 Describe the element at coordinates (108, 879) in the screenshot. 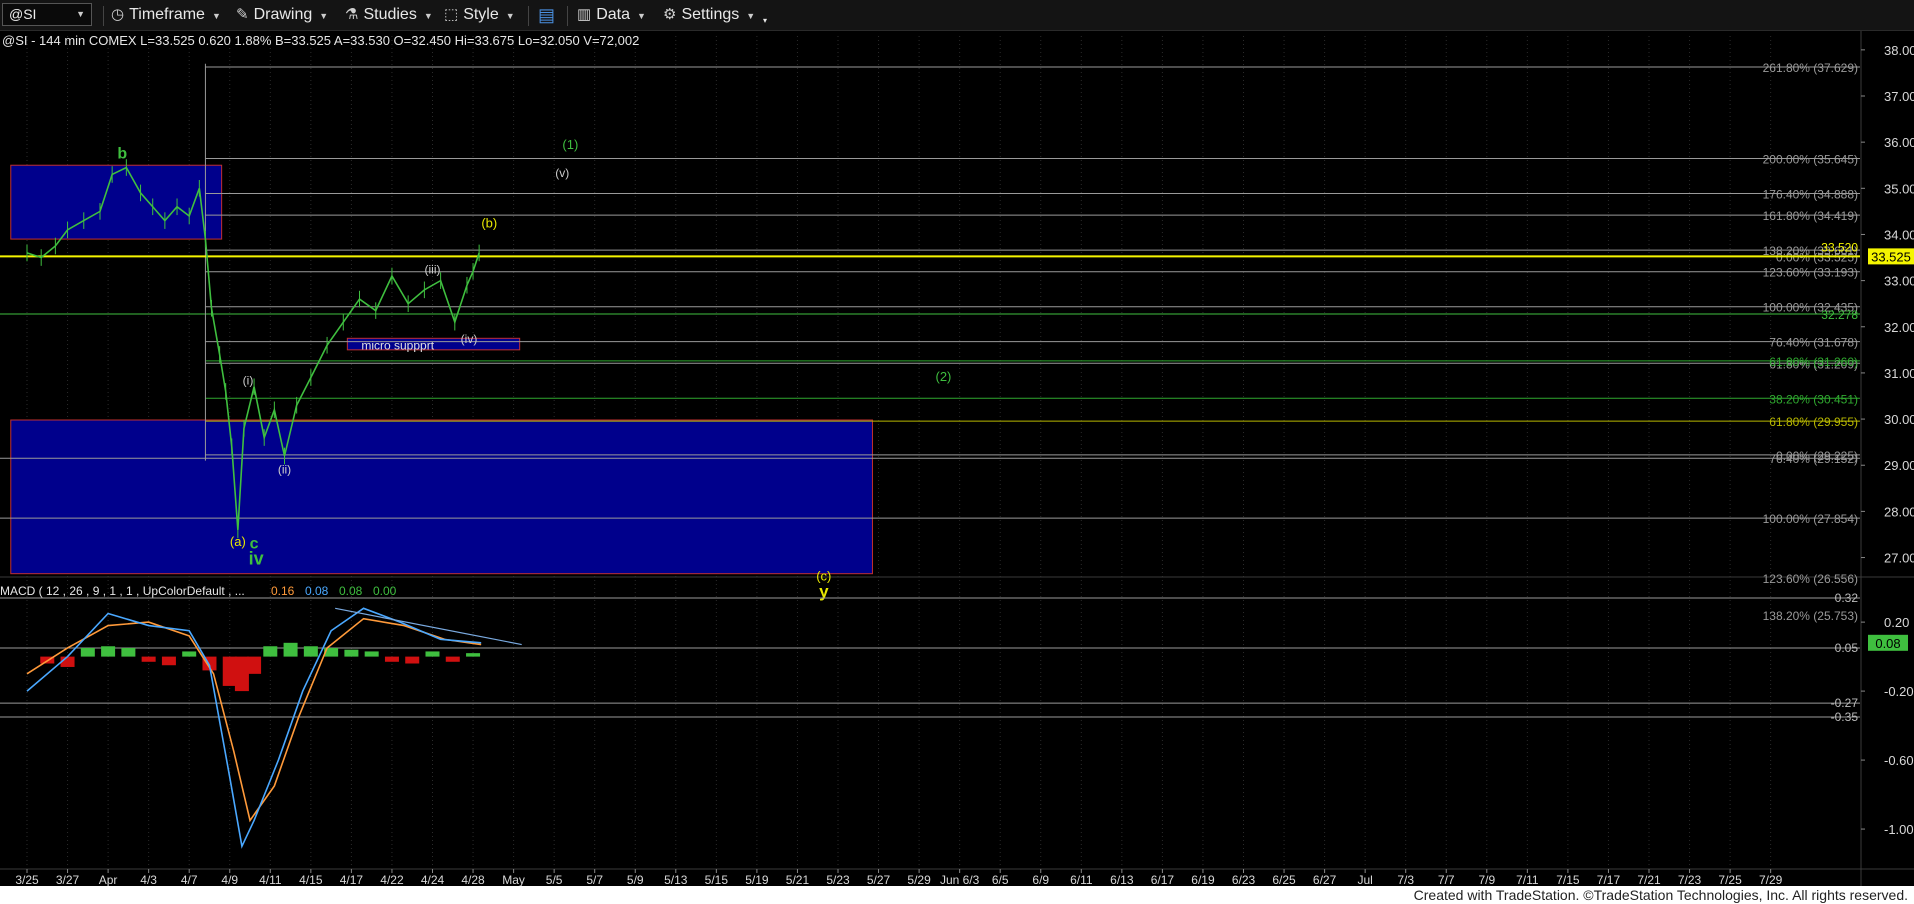

I see `x-tick-label: Apr` at that location.